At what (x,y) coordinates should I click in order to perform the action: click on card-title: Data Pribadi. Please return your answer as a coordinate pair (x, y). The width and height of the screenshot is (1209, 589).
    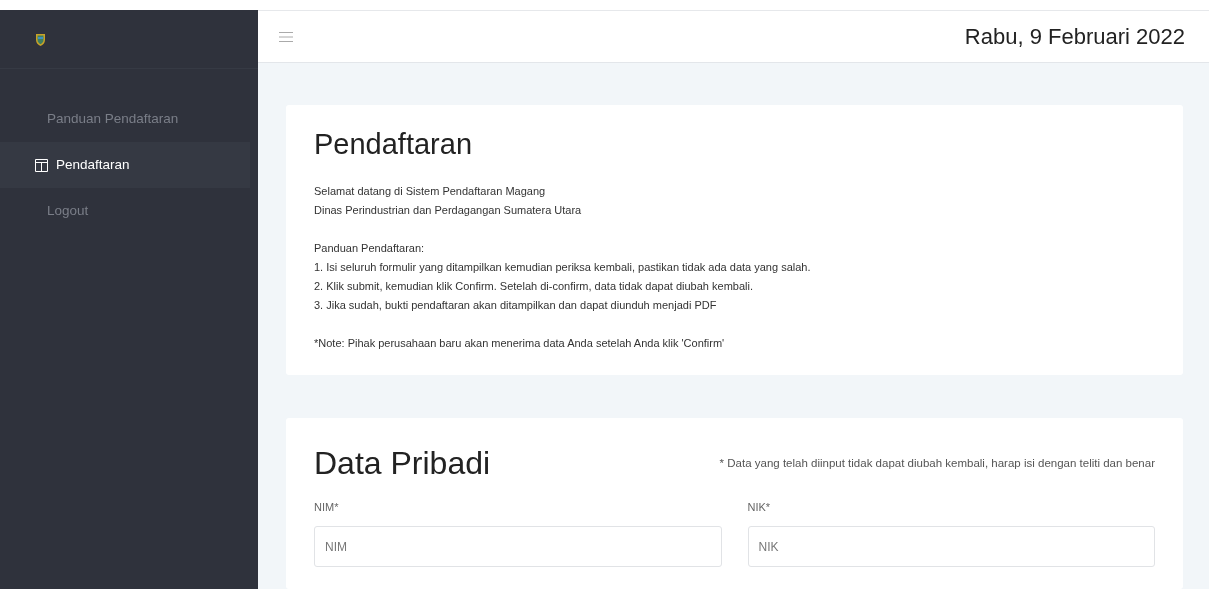
    Looking at the image, I should click on (402, 463).